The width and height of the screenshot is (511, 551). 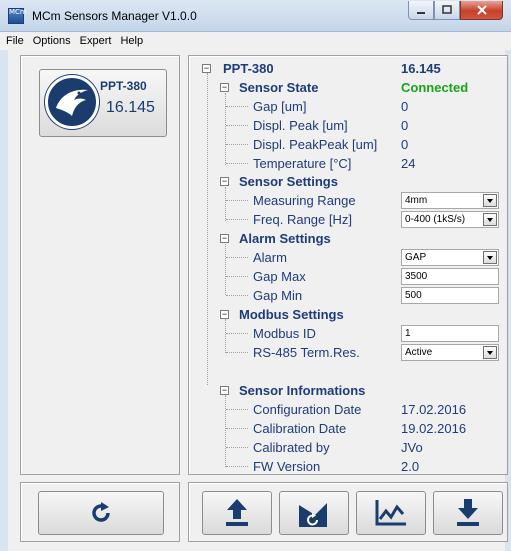 What do you see at coordinates (450, 219) in the screenshot?
I see `freq-range-select: 0-400 (1kS/s)` at bounding box center [450, 219].